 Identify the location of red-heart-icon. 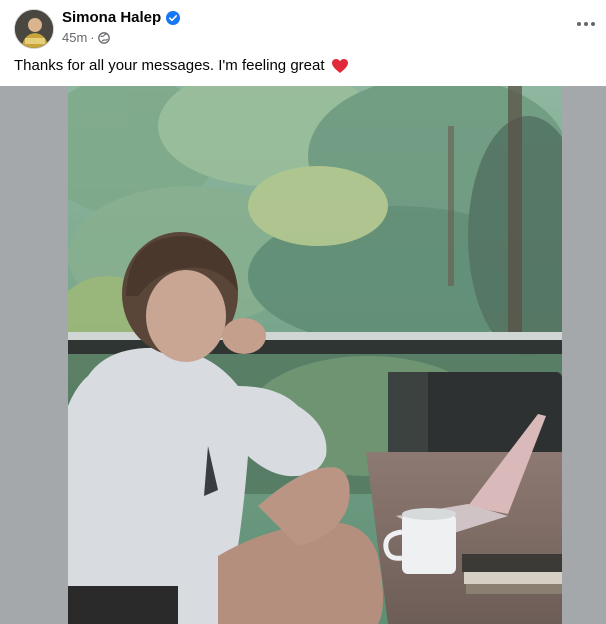
(340, 66).